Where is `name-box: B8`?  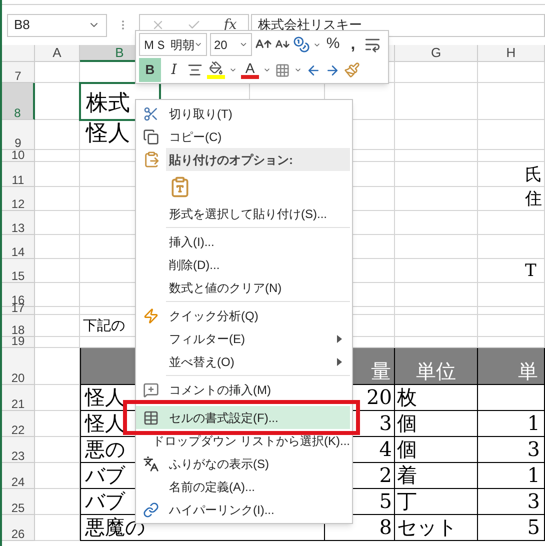 name-box: B8 is located at coordinates (57, 25).